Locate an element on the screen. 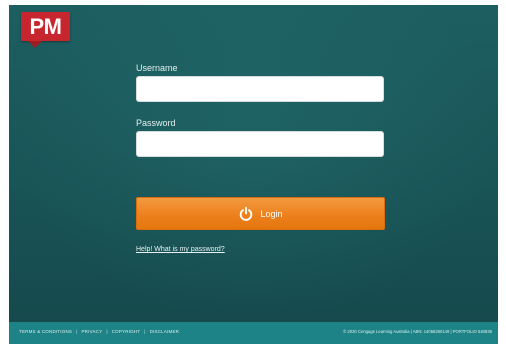 This screenshot has height=347, width=506. logo-tail-shape is located at coordinates (35, 44).